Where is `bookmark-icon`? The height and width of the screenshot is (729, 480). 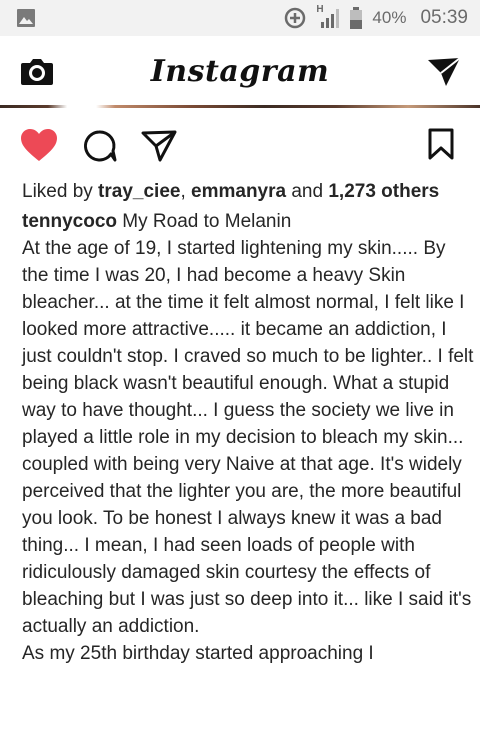
bookmark-icon is located at coordinates (441, 144).